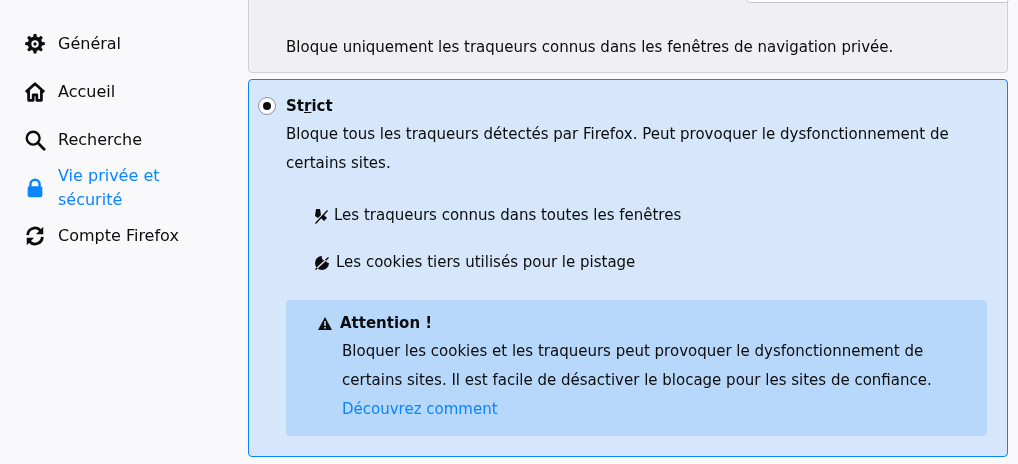  I want to click on sync-icon, so click(35, 236).